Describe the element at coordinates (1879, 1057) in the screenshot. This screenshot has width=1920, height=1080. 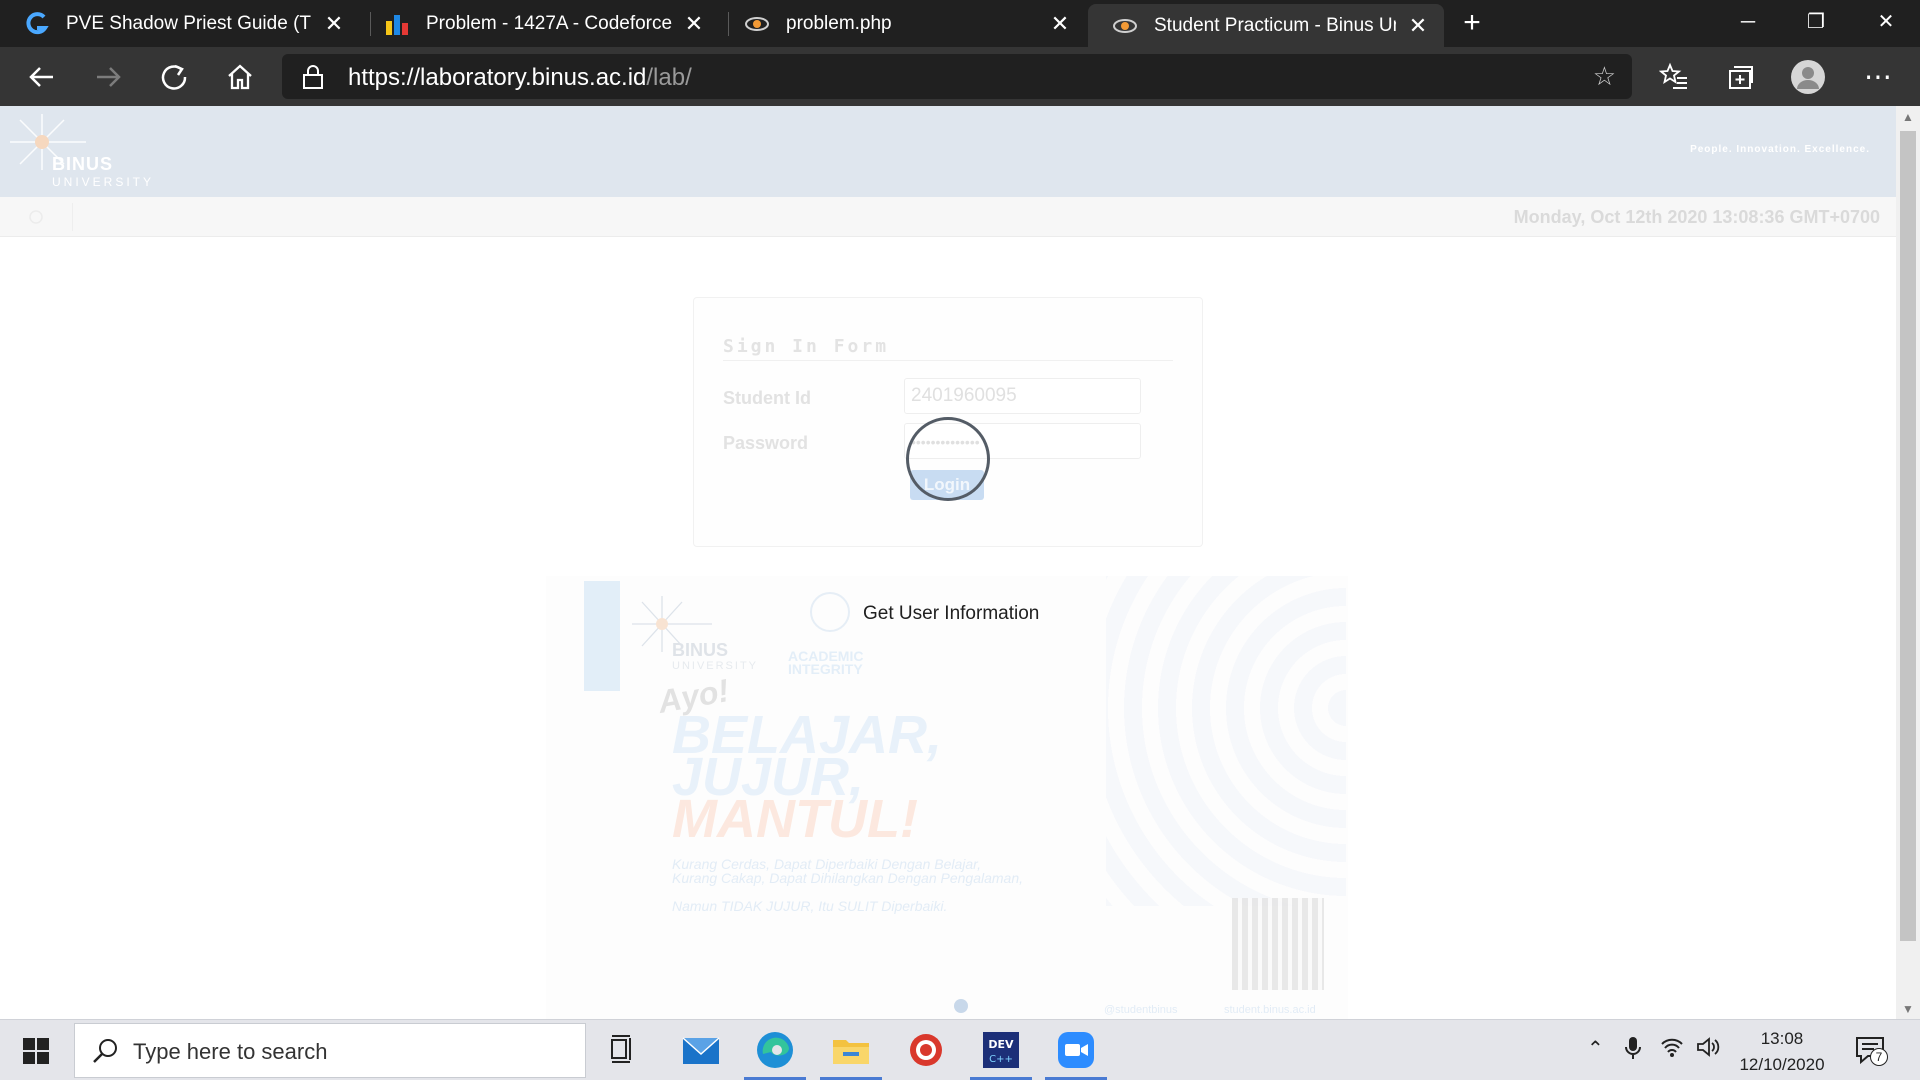
I see `notification-count-badge: 7` at that location.